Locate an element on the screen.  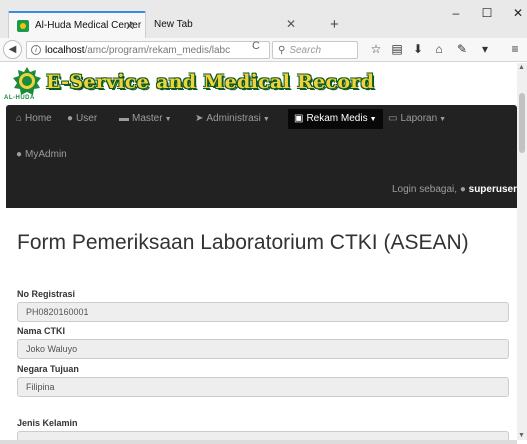
maximize-icon: ☐ is located at coordinates (487, 13).